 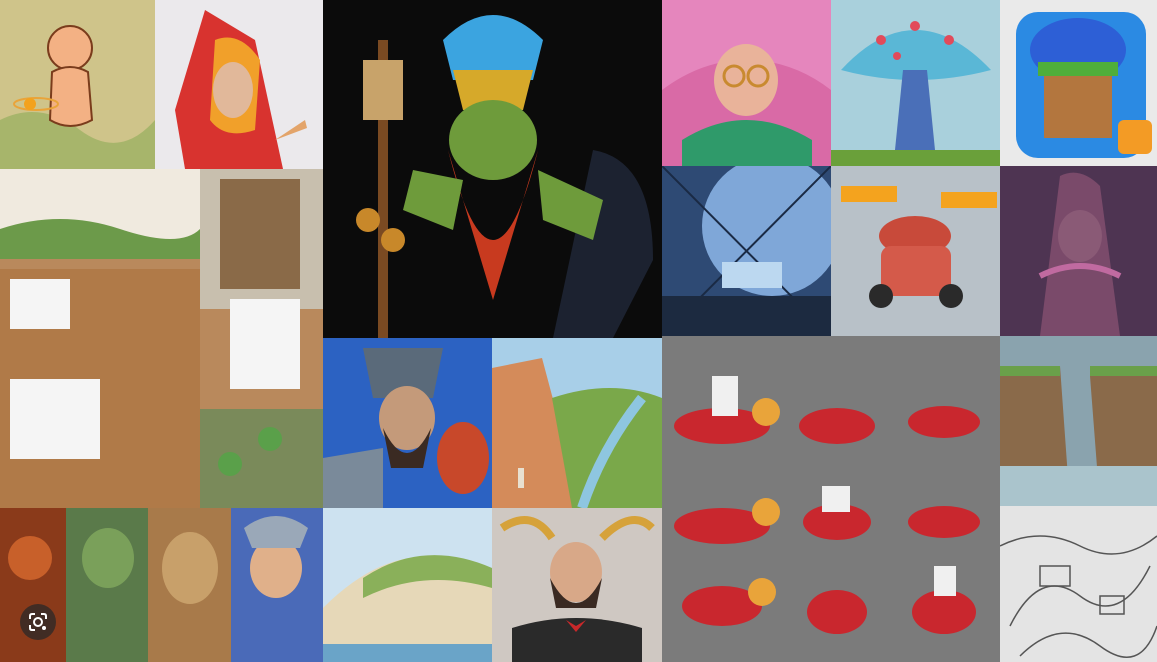 I want to click on restaurant-illustration, so click(x=161, y=338).